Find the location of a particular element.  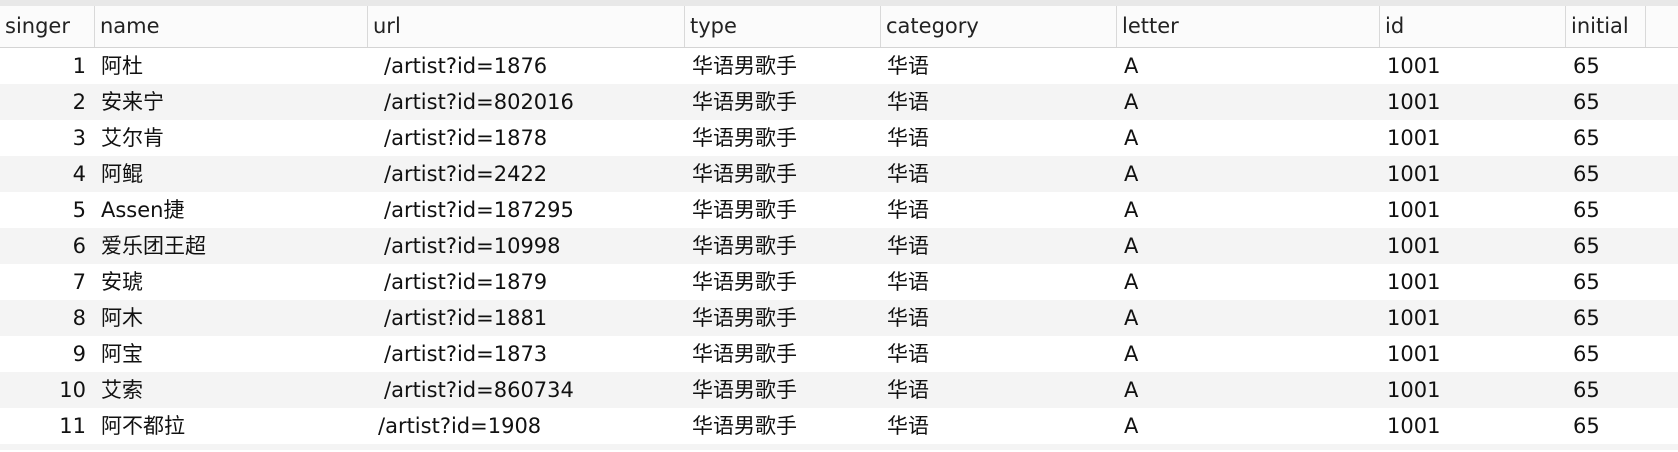

column-header-type: type is located at coordinates (783, 26).